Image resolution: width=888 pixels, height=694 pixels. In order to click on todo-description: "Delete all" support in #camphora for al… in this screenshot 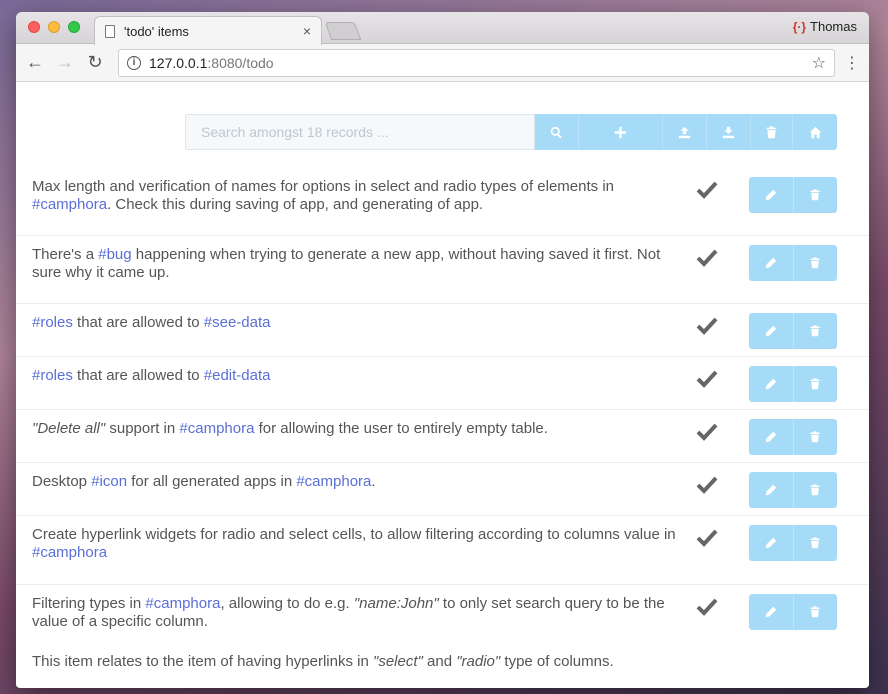, I will do `click(357, 429)`.